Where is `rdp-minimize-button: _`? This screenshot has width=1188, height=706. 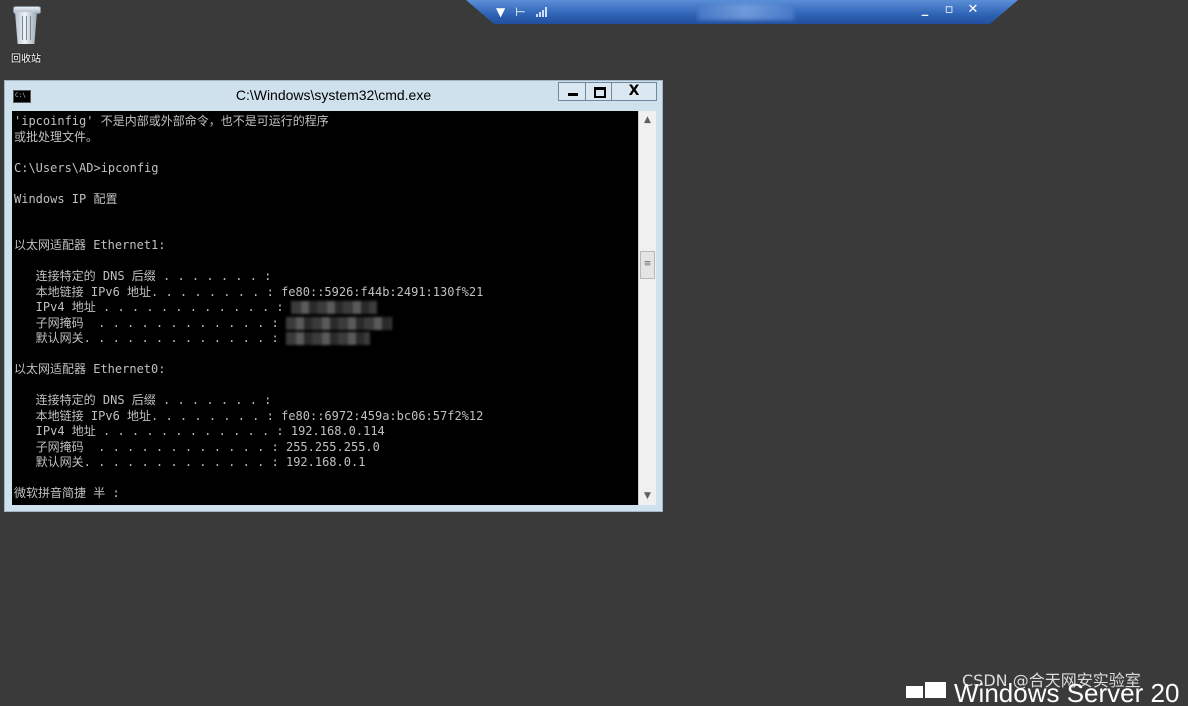 rdp-minimize-button: _ is located at coordinates (925, 10).